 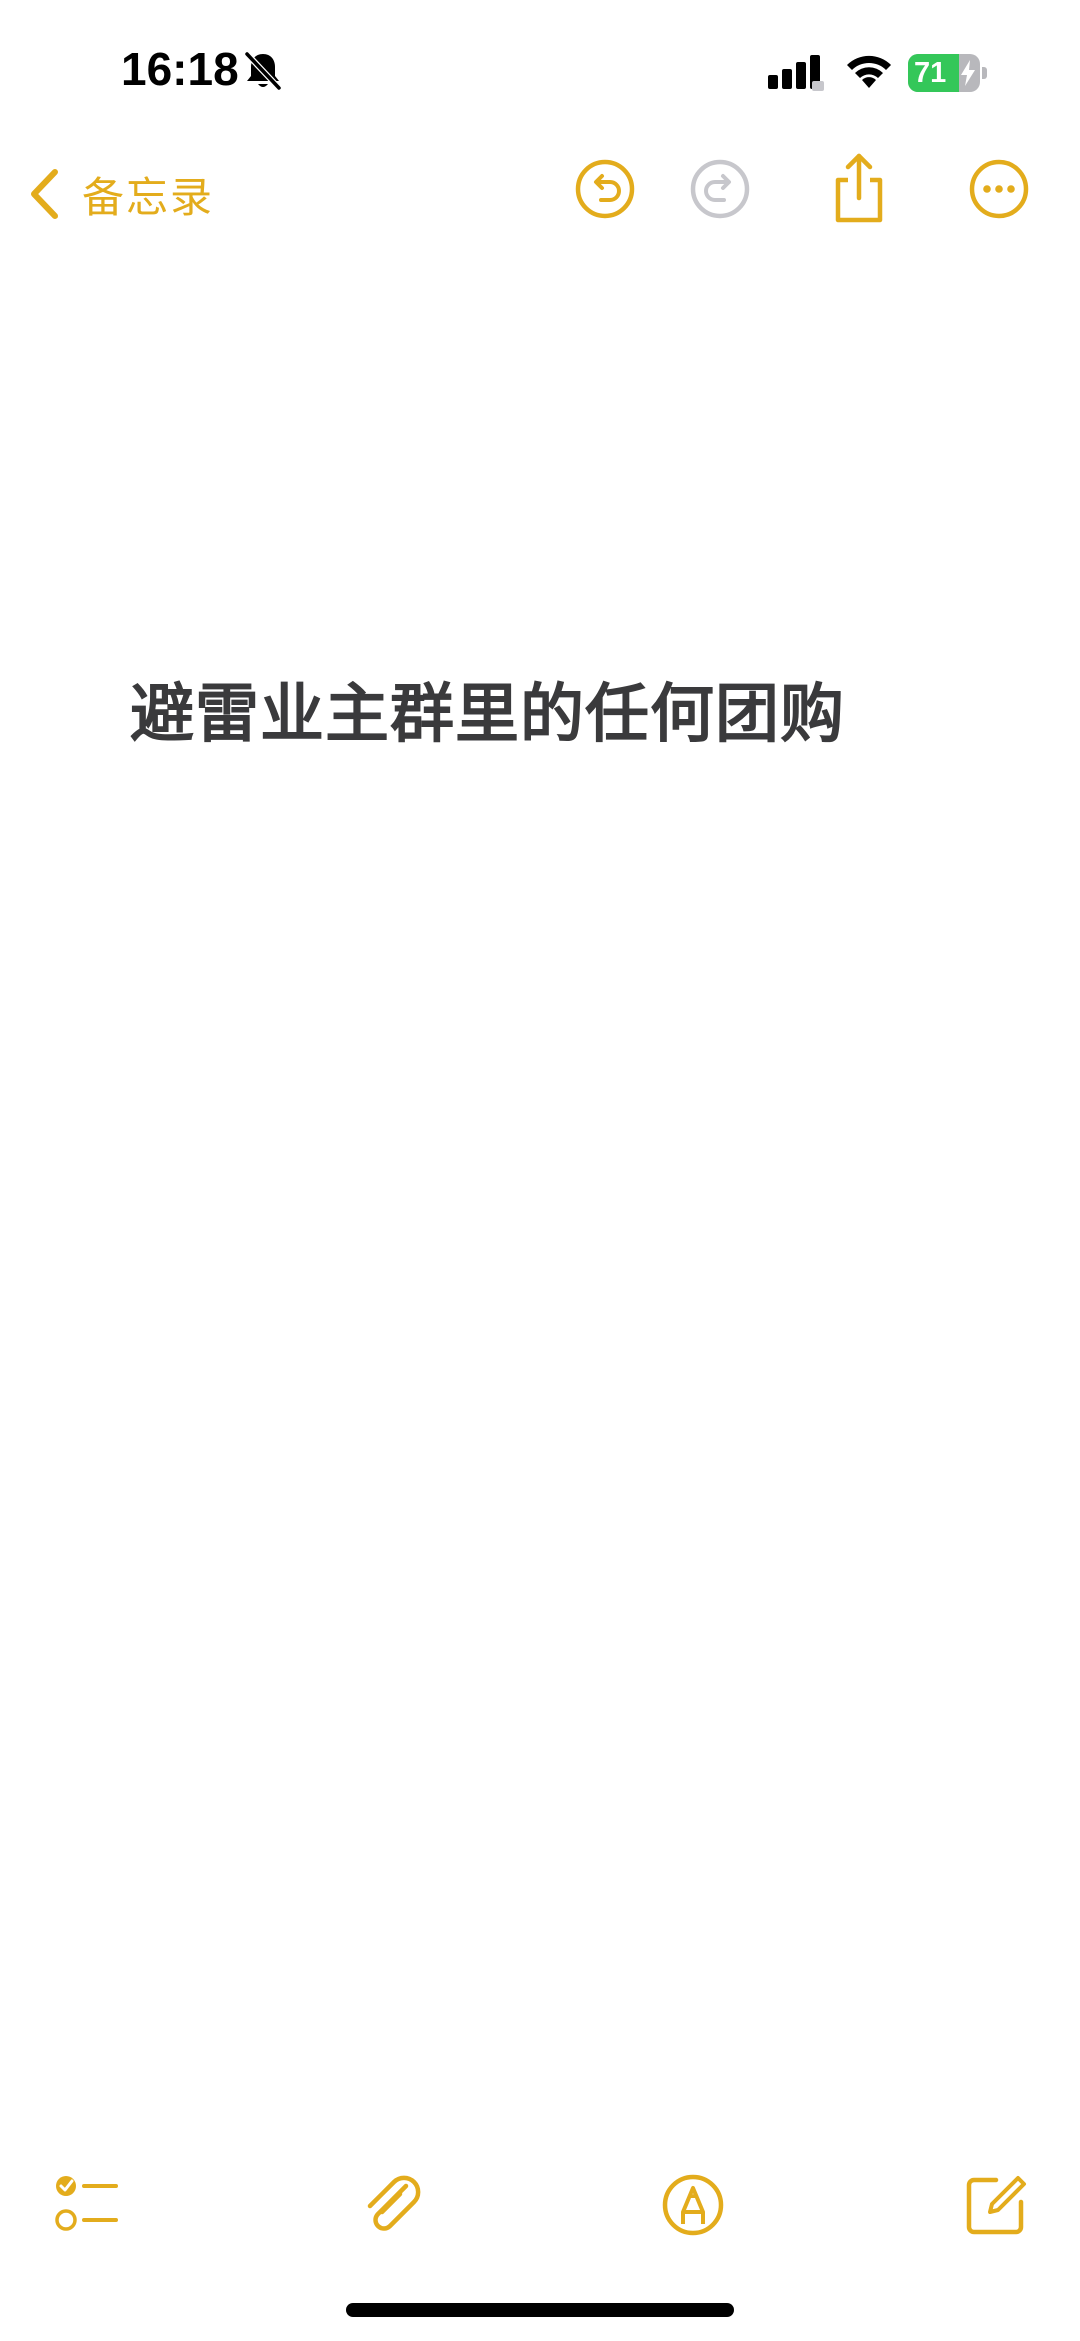 What do you see at coordinates (540, 2205) in the screenshot?
I see `bottom-toolbar` at bounding box center [540, 2205].